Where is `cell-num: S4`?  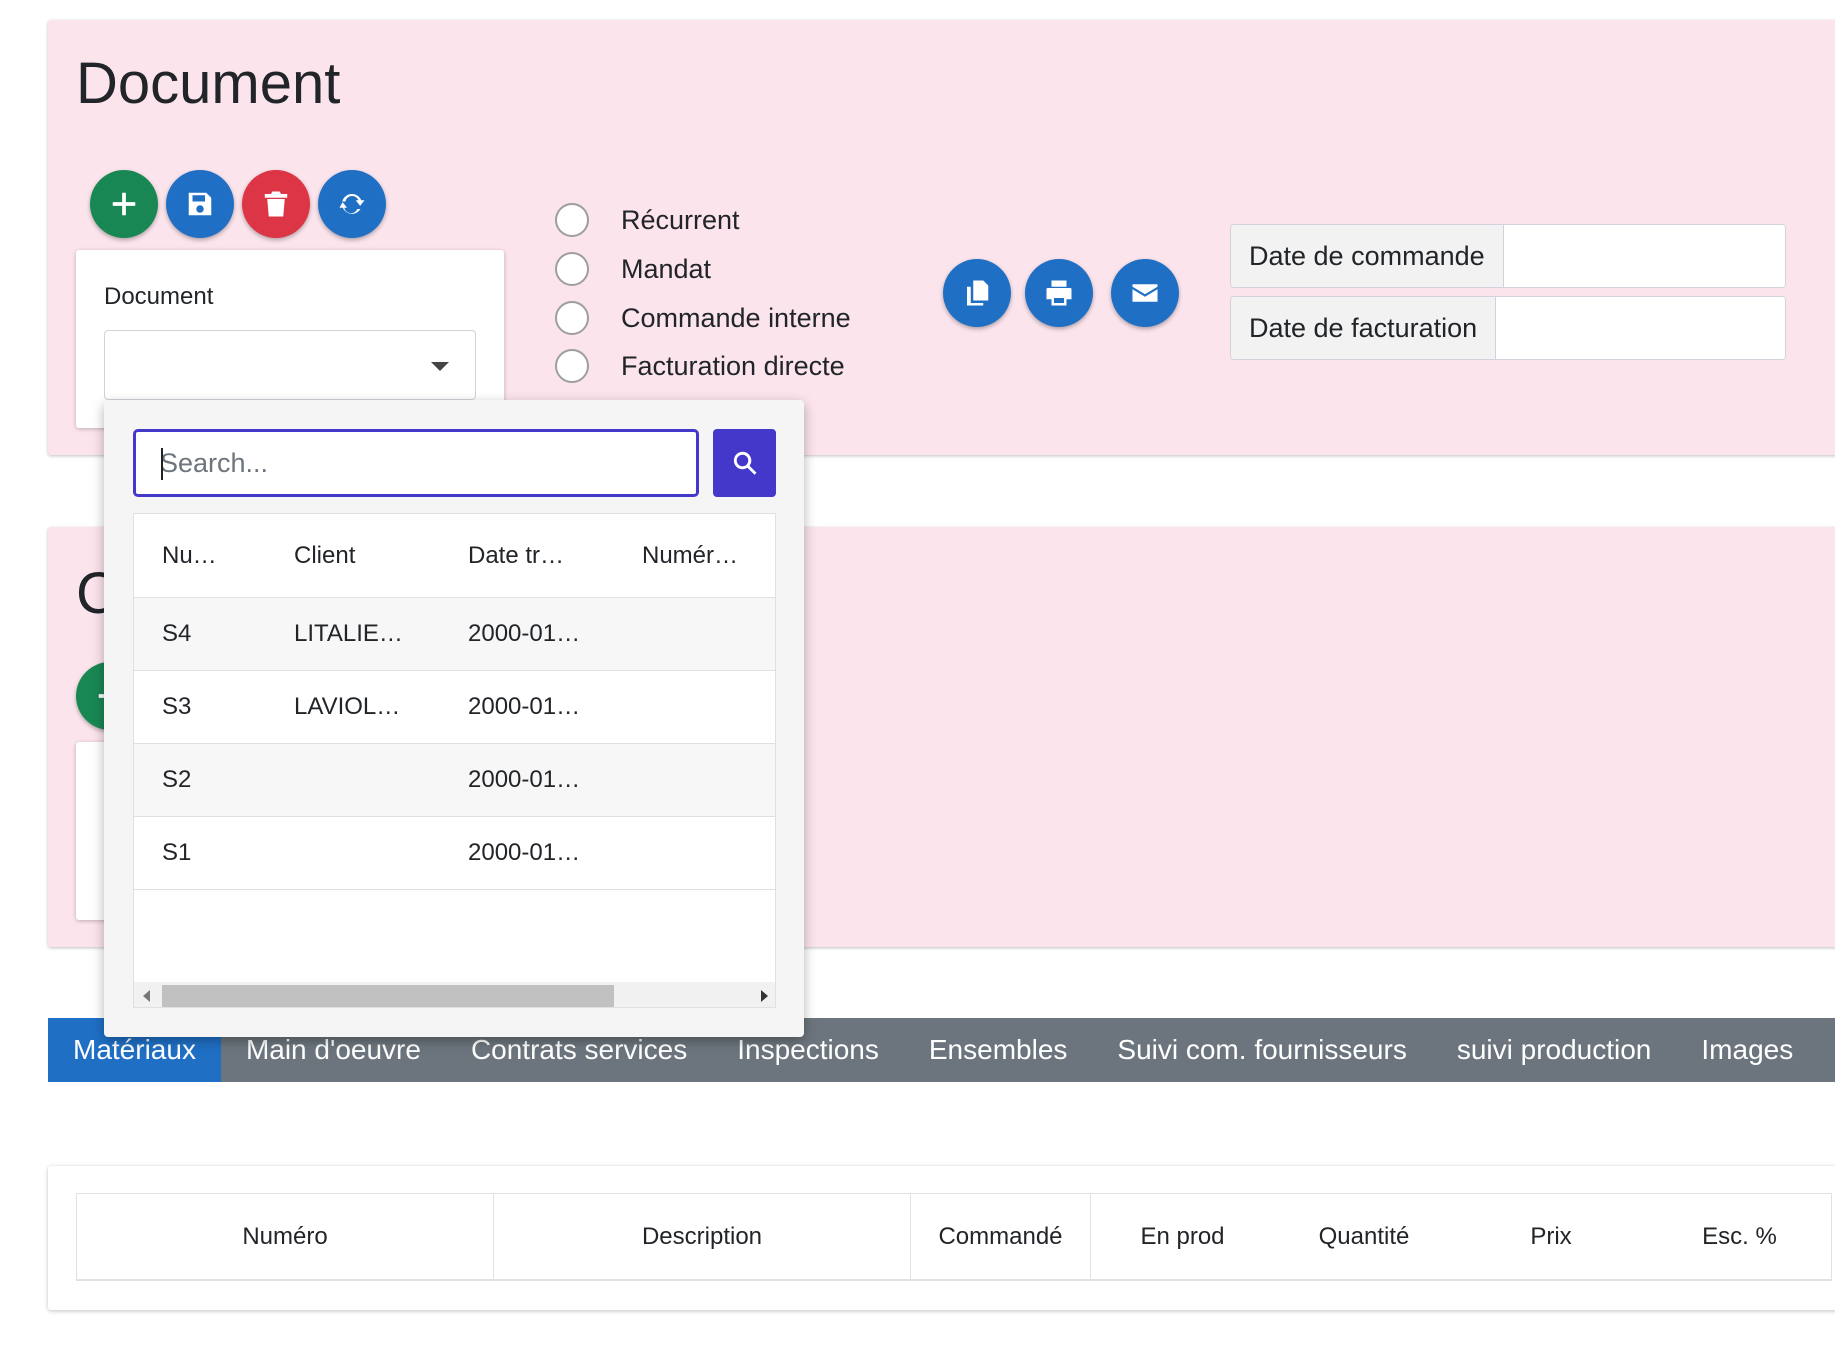 cell-num: S4 is located at coordinates (177, 633).